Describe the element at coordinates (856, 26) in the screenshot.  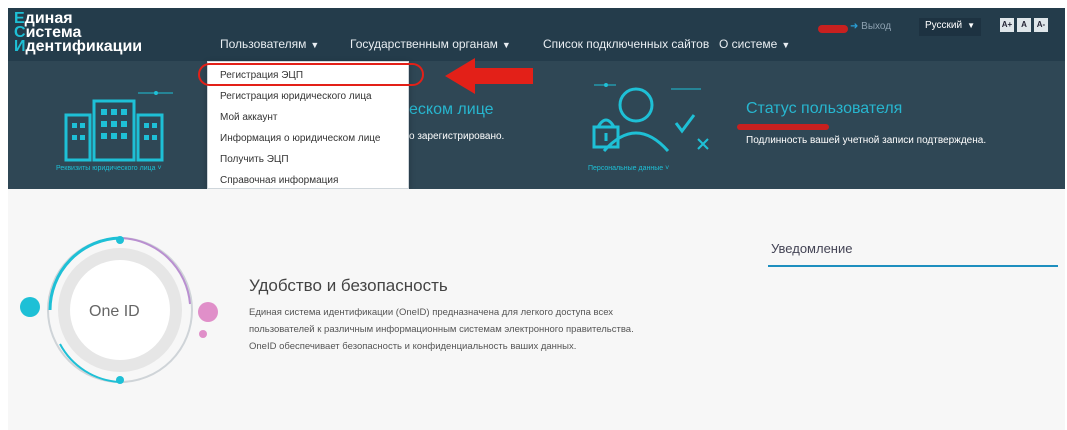
I see `logout-icon: ➜` at that location.